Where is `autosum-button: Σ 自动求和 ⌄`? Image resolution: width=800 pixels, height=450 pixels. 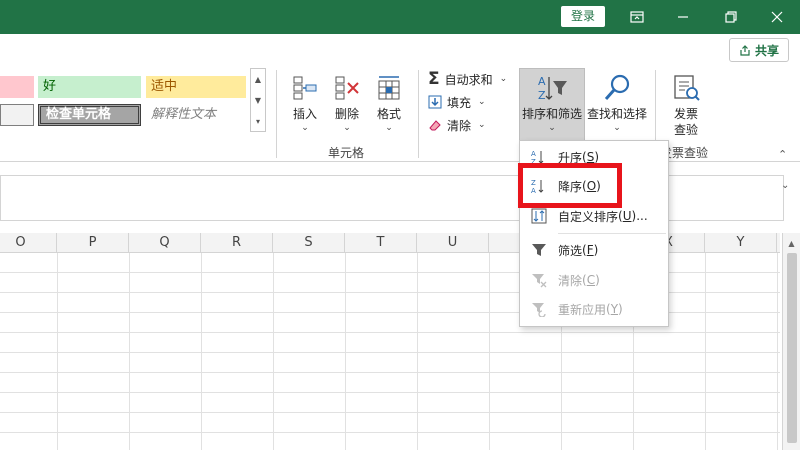 autosum-button: Σ 自动求和 ⌄ is located at coordinates (467, 79).